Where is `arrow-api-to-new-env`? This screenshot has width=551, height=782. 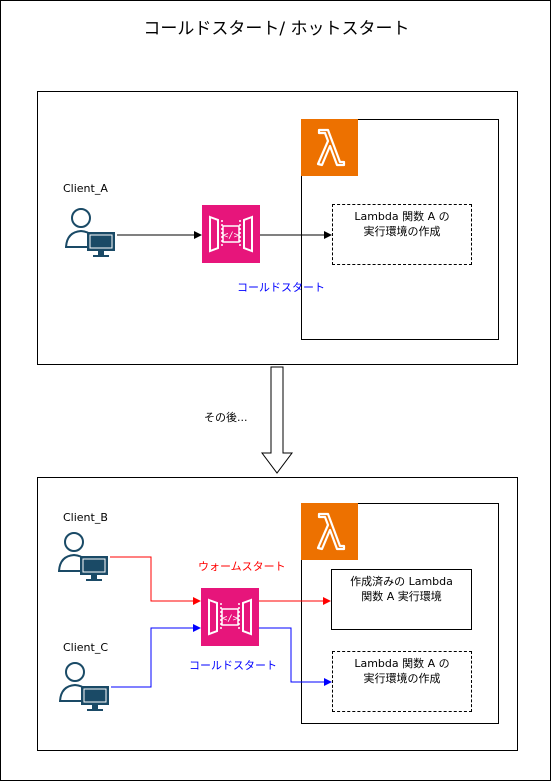 arrow-api-to-new-env is located at coordinates (295, 656).